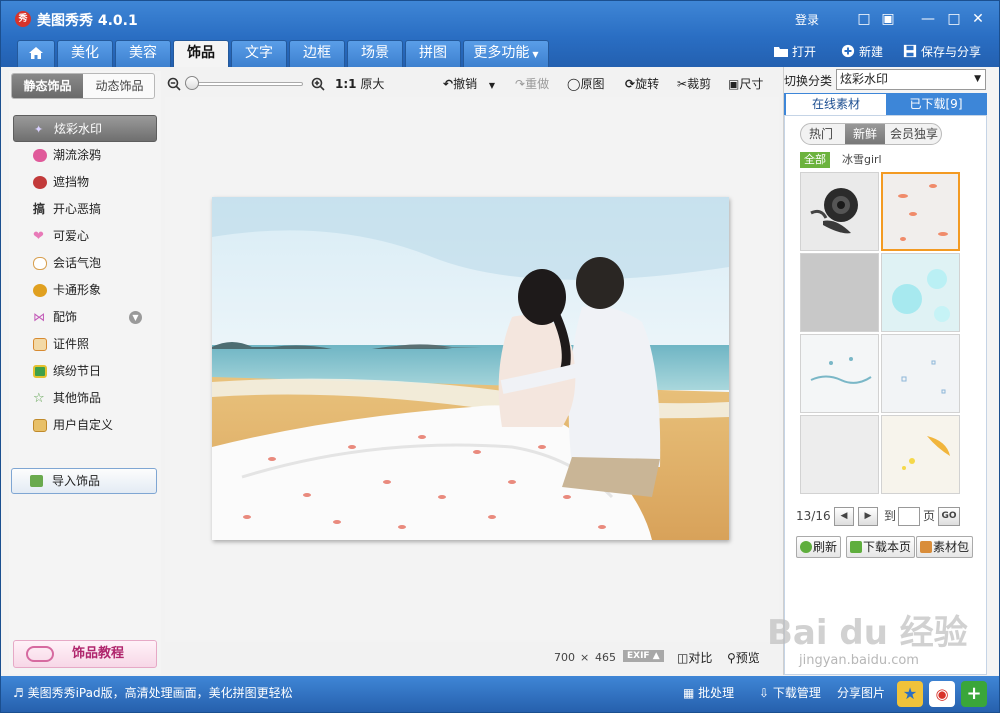 The width and height of the screenshot is (1000, 713). What do you see at coordinates (643, 656) in the screenshot?
I see `exif-button: EXIF ▲` at bounding box center [643, 656].